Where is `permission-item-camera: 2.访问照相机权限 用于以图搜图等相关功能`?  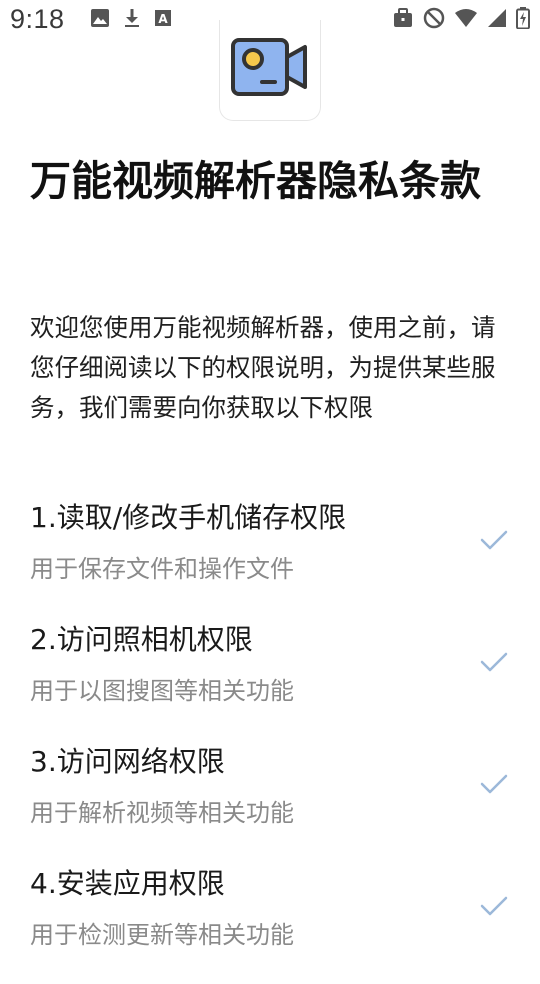 permission-item-camera: 2.访问照相机权限 用于以图搜图等相关功能 is located at coordinates (270, 679).